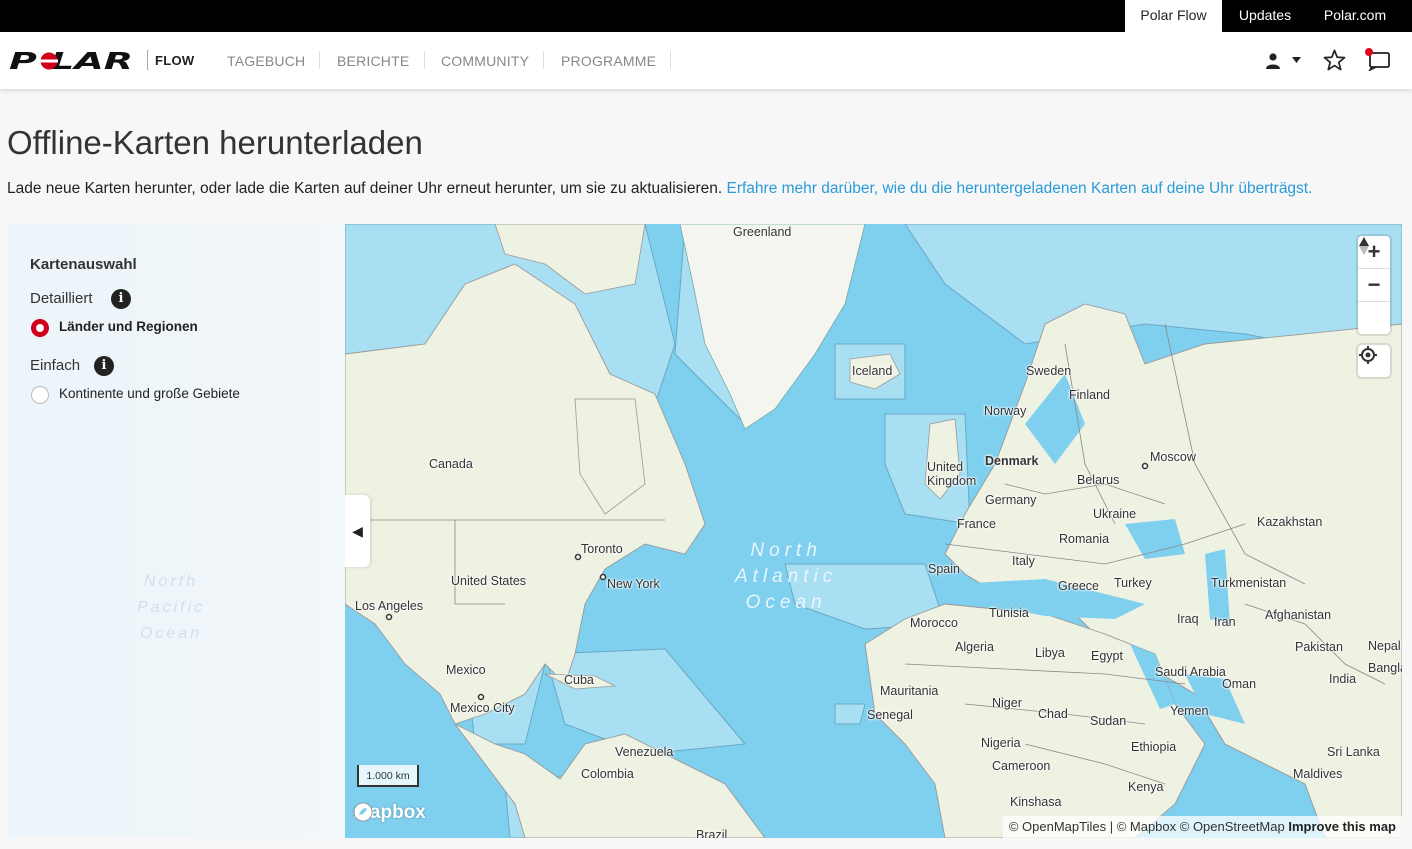 This screenshot has width=1412, height=849. What do you see at coordinates (1098, 480) in the screenshot?
I see `map-label: Belarus` at bounding box center [1098, 480].